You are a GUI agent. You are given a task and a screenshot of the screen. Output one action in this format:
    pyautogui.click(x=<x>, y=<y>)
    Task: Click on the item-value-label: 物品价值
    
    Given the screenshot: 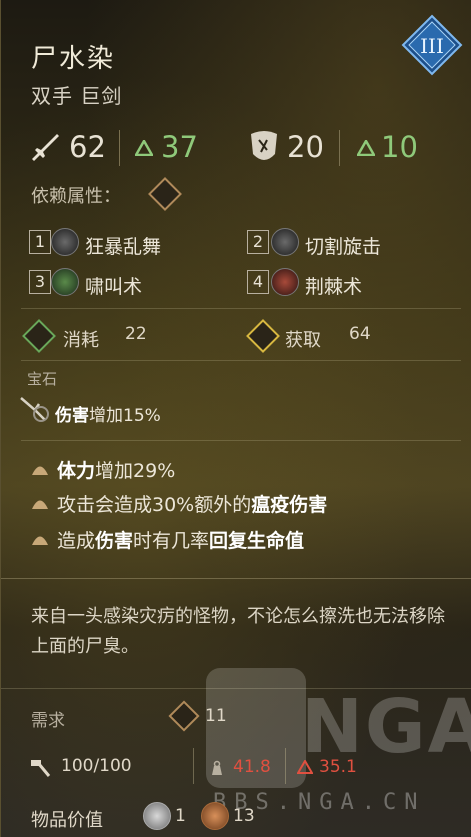 What is the action you would take?
    pyautogui.click(x=67, y=820)
    